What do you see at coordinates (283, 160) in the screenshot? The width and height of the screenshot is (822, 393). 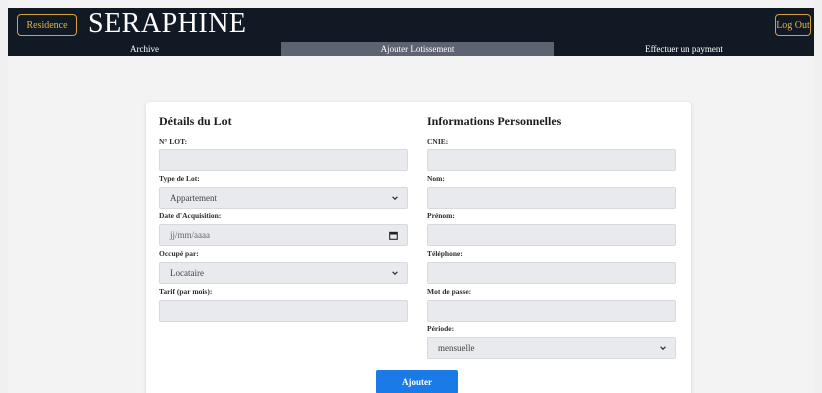 I see `lot-number-input` at bounding box center [283, 160].